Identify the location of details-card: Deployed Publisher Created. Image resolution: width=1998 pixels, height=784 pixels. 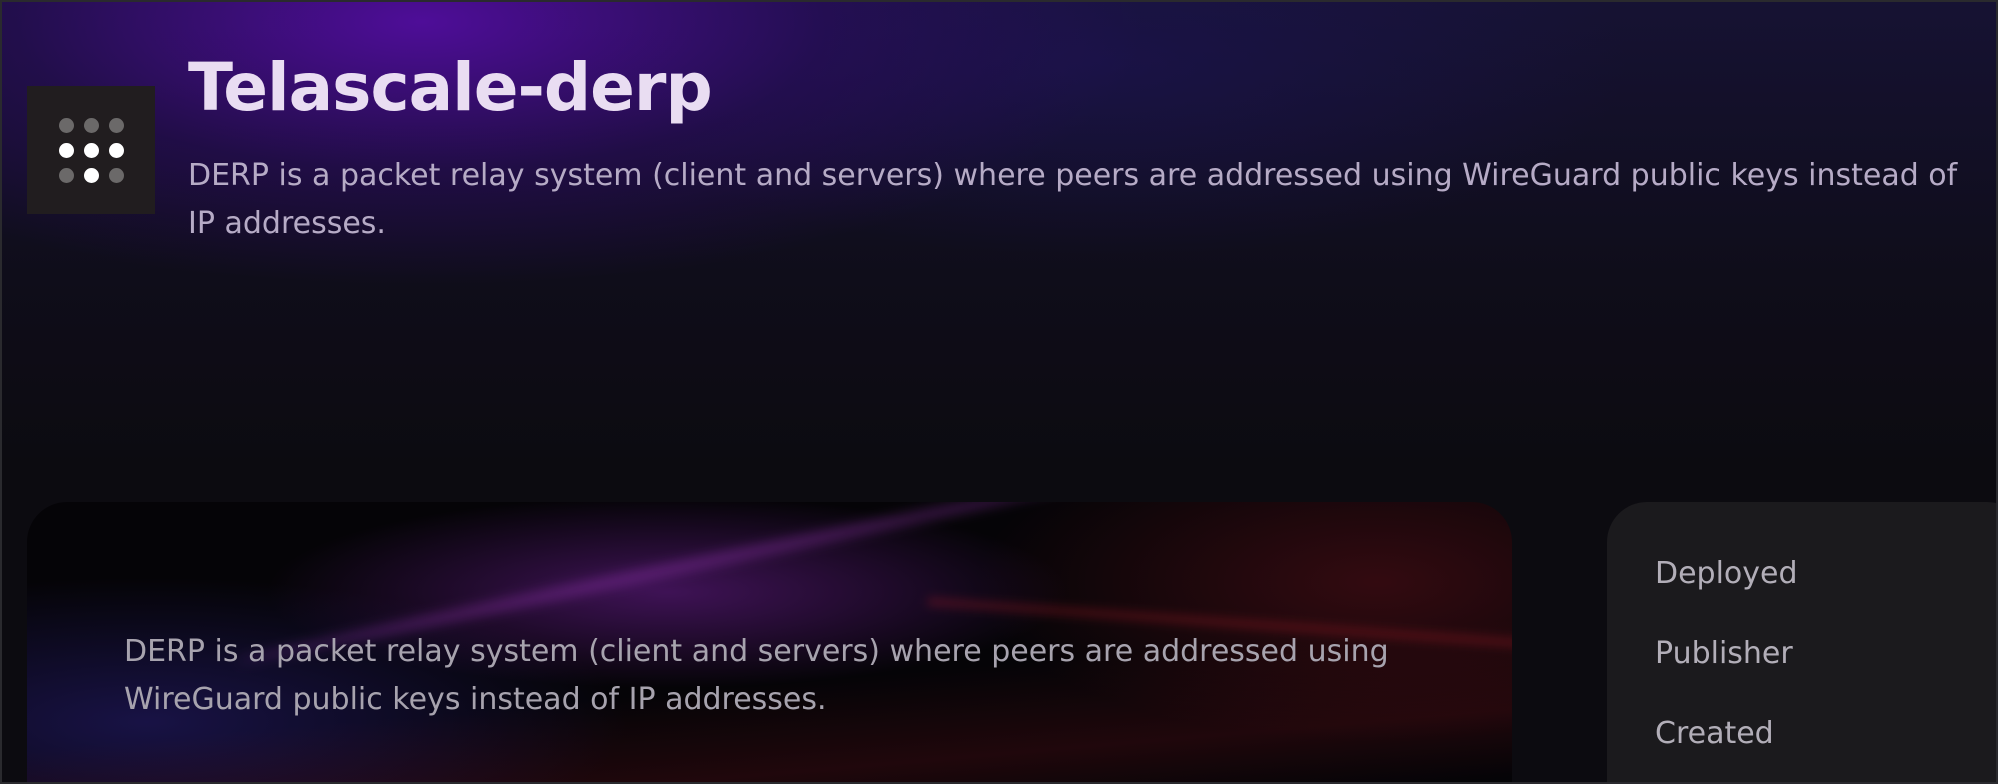
(1801, 642).